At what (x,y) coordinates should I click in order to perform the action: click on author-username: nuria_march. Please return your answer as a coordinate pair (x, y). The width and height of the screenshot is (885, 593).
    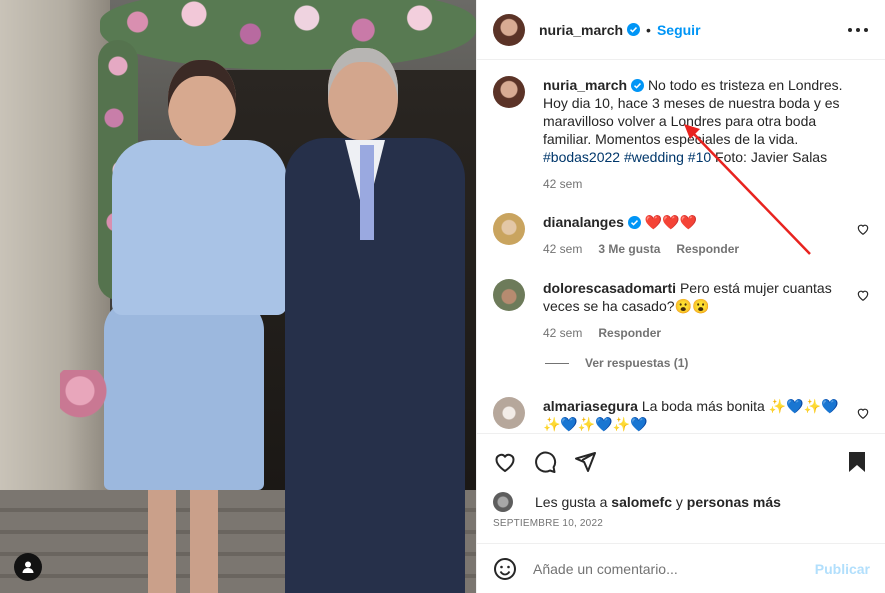
    Looking at the image, I should click on (581, 30).